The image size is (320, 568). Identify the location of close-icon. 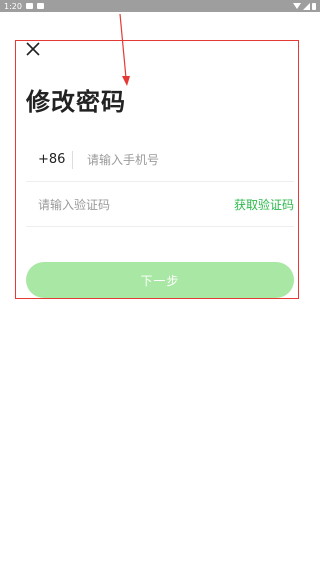
(33, 49).